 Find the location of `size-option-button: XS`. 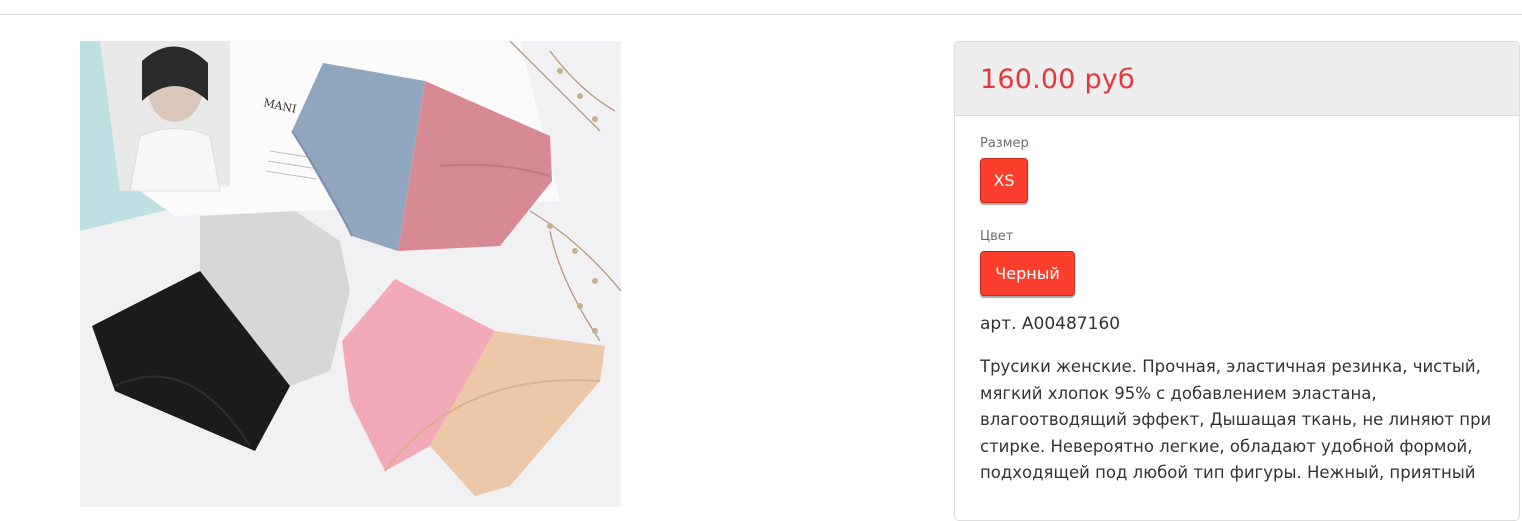

size-option-button: XS is located at coordinates (1004, 180).